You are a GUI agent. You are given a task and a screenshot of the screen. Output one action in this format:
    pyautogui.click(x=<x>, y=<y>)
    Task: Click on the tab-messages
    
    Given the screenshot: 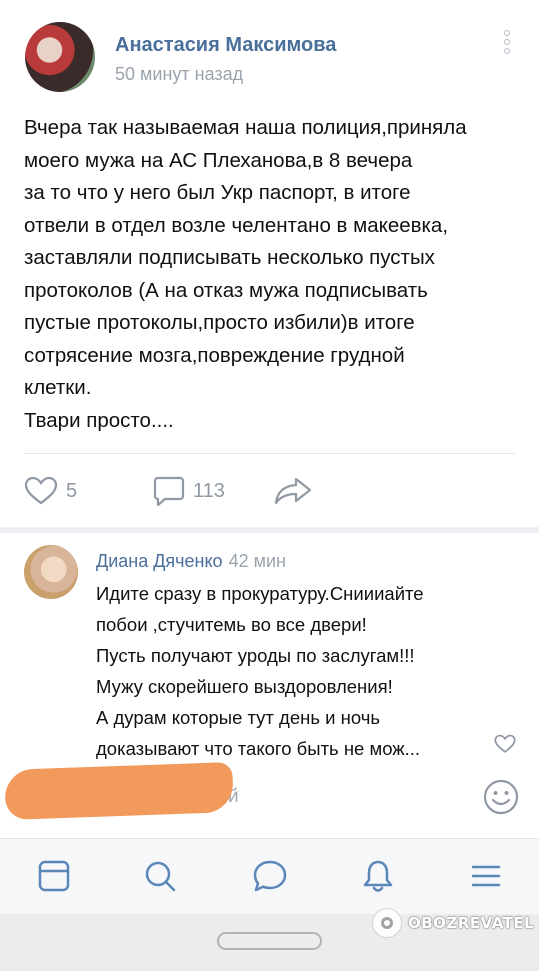 What is the action you would take?
    pyautogui.click(x=270, y=878)
    